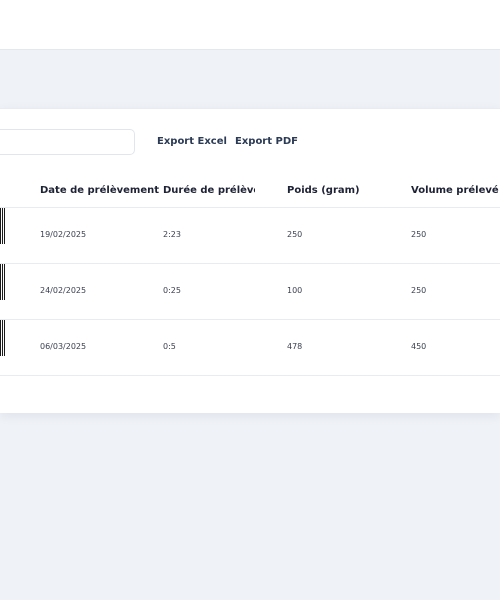 Image resolution: width=500 pixels, height=600 pixels. What do you see at coordinates (99, 190) in the screenshot?
I see `header-date: Date de prélèvement` at bounding box center [99, 190].